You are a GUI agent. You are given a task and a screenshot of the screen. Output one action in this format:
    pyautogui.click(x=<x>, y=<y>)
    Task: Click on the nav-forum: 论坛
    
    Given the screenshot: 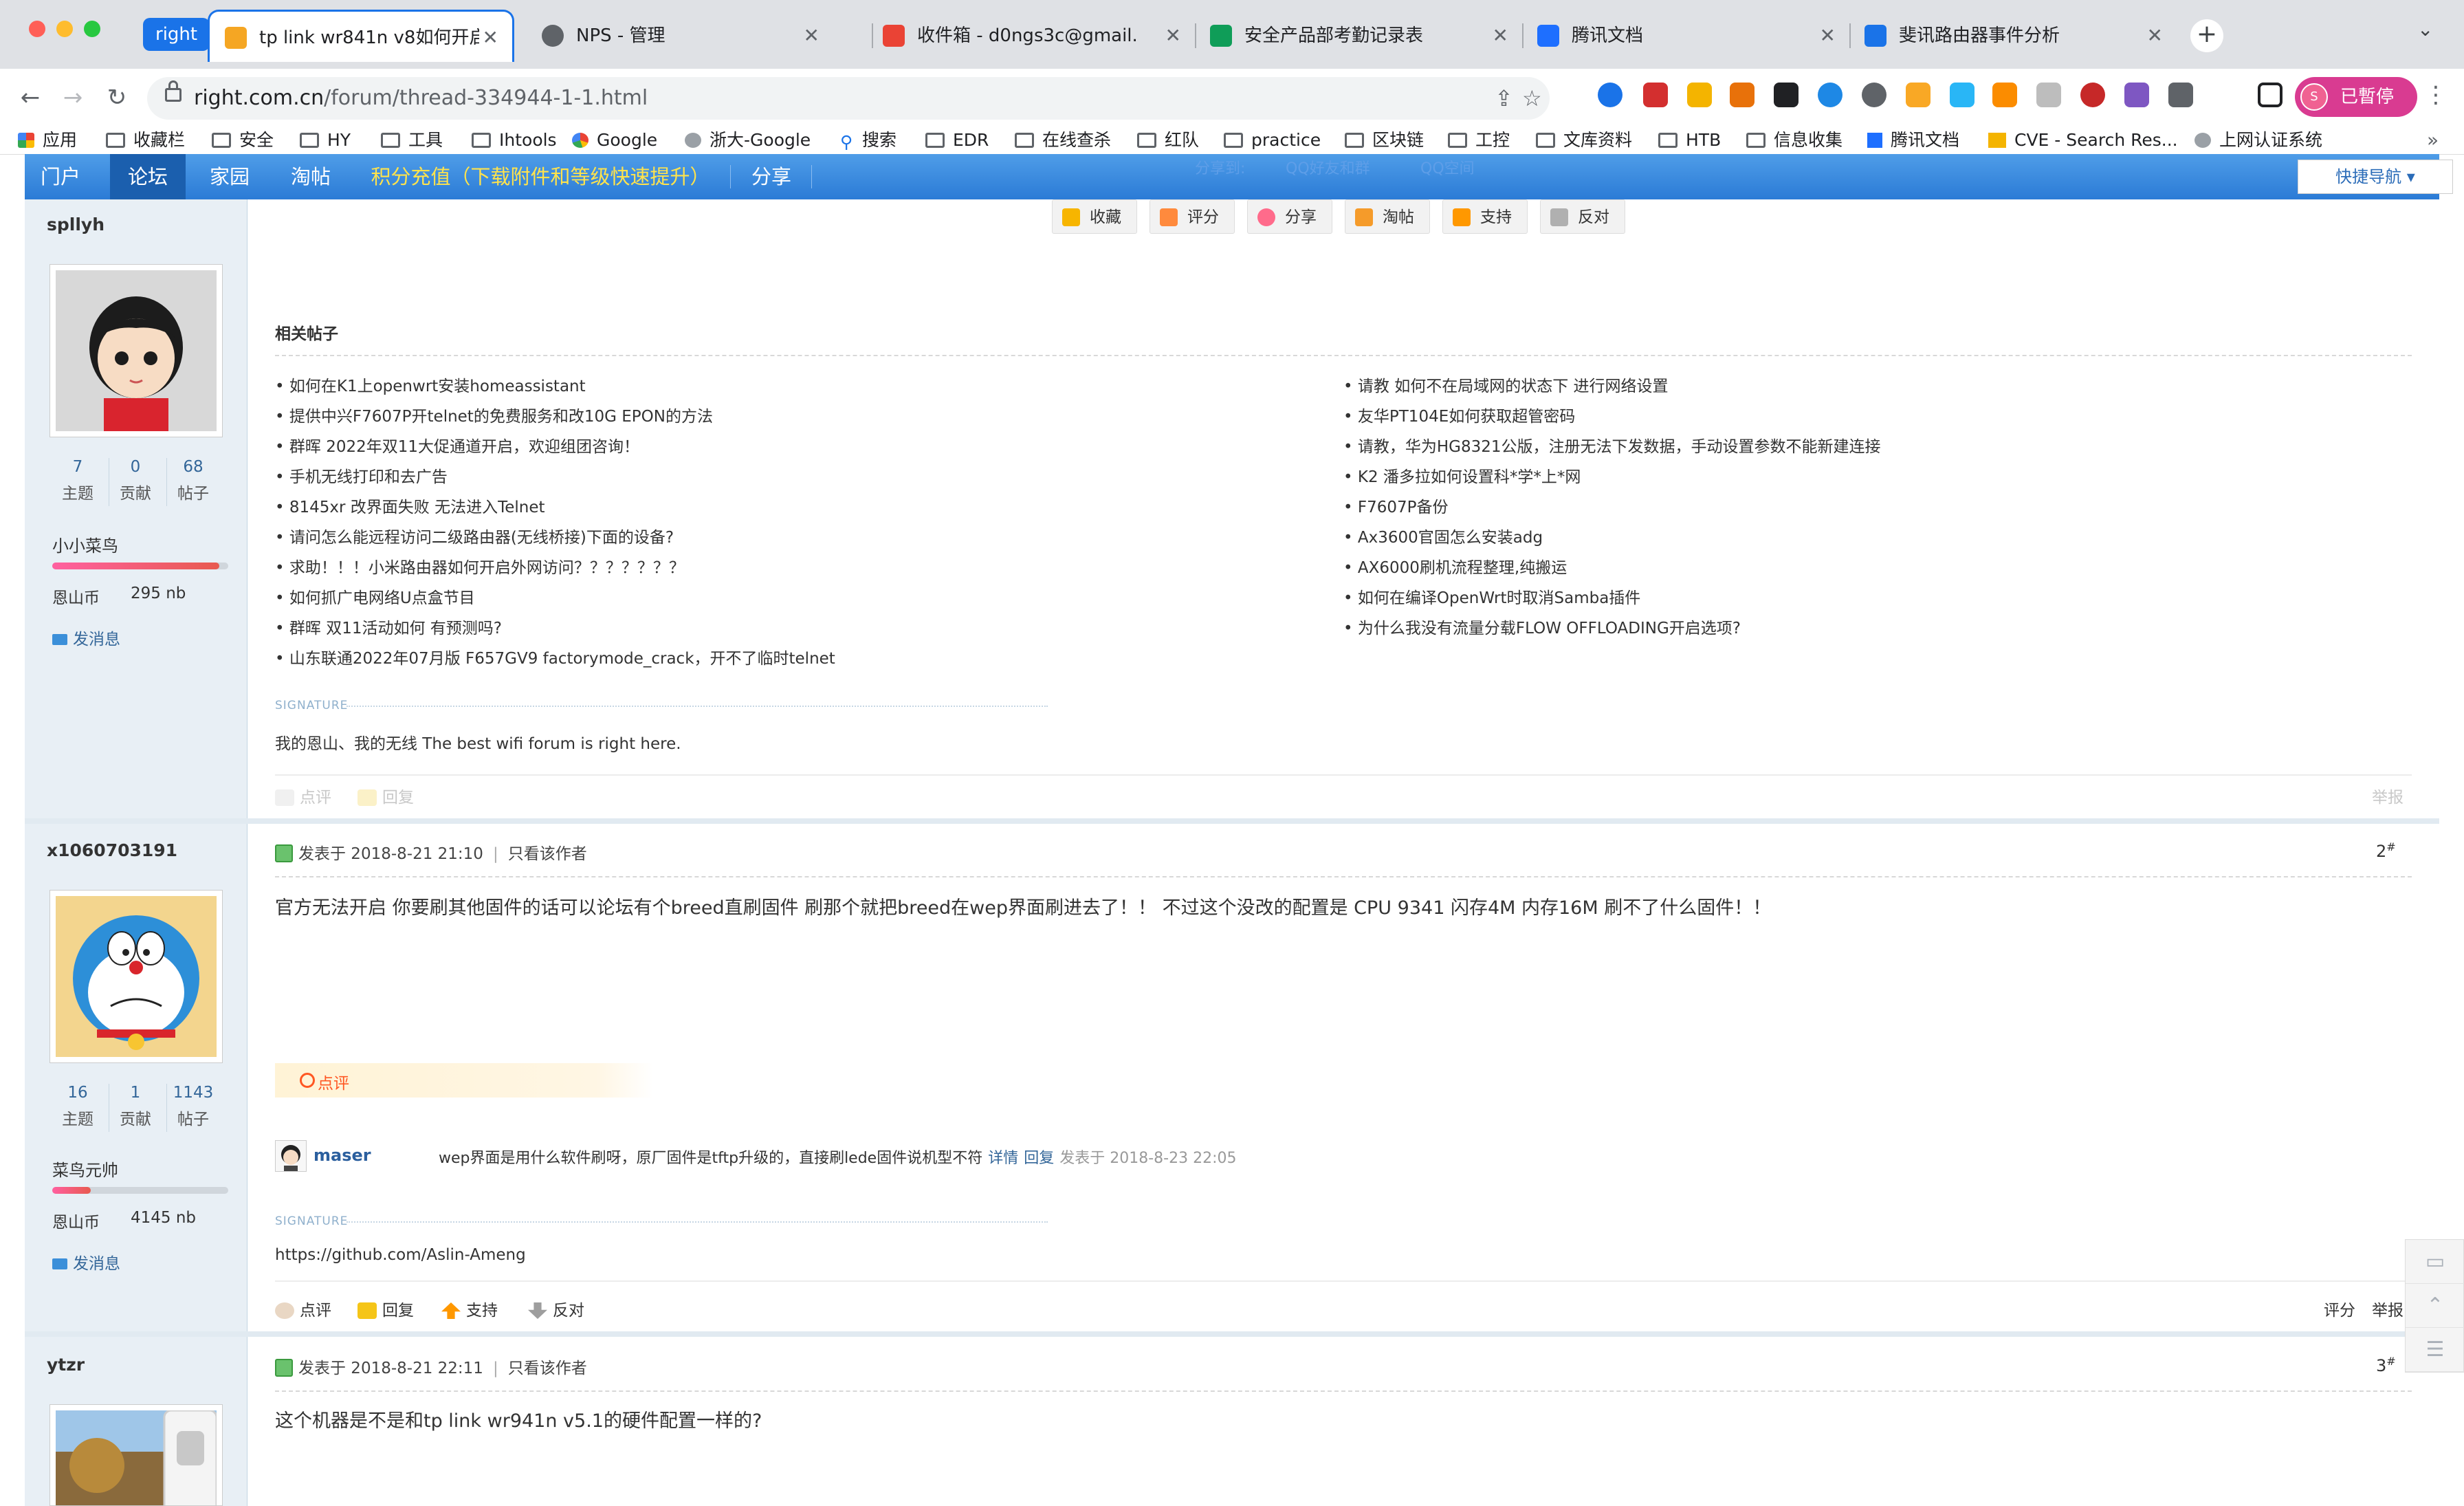 What is the action you would take?
    pyautogui.click(x=148, y=176)
    